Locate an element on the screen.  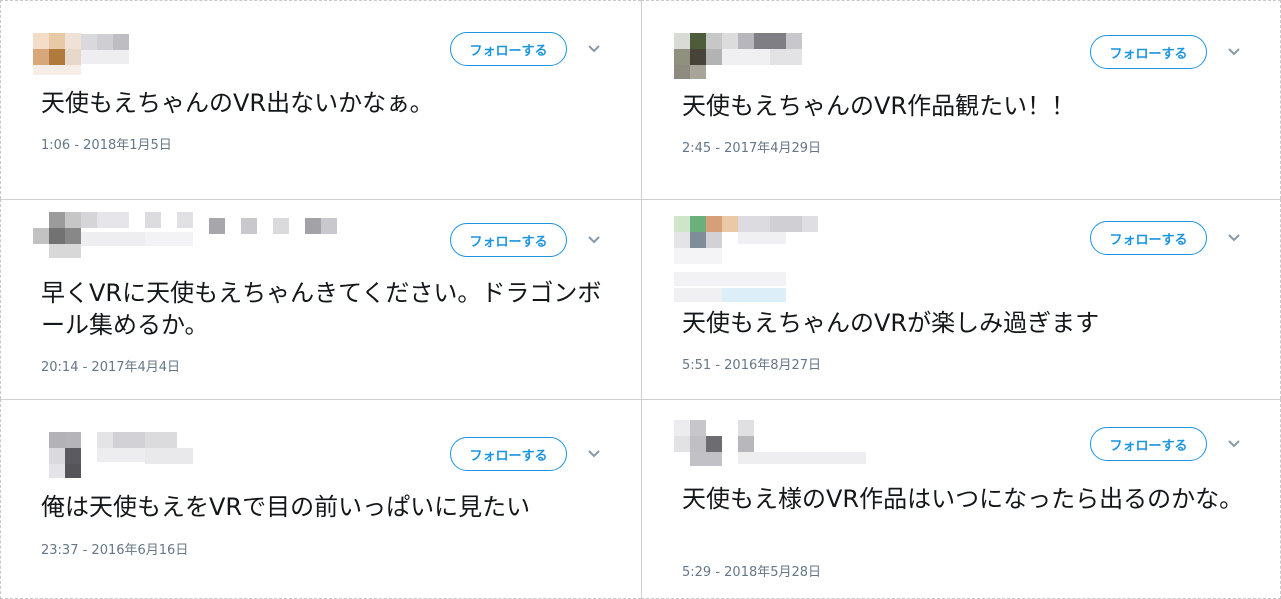
tweet-timestamp: 1:06 - 2018年1月5日 is located at coordinates (106, 143).